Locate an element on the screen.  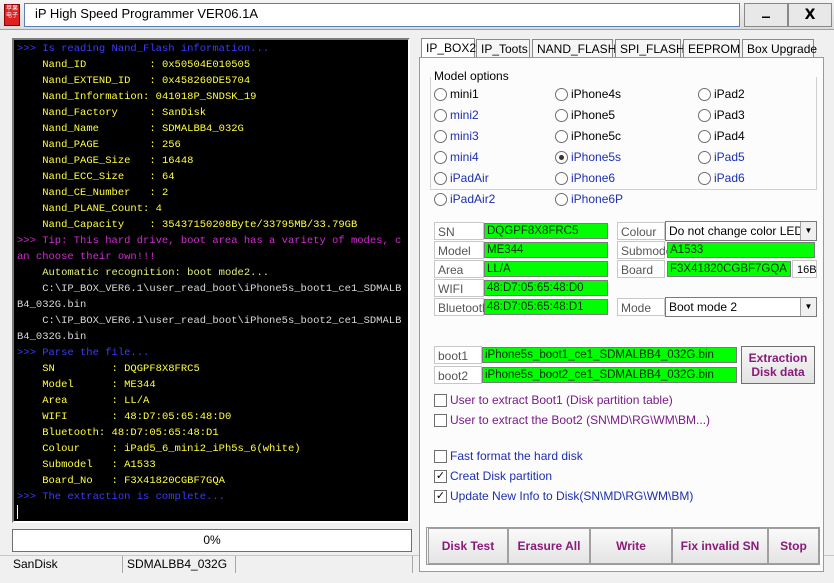
mode-select: Boot mode 2 ▼ is located at coordinates (741, 307).